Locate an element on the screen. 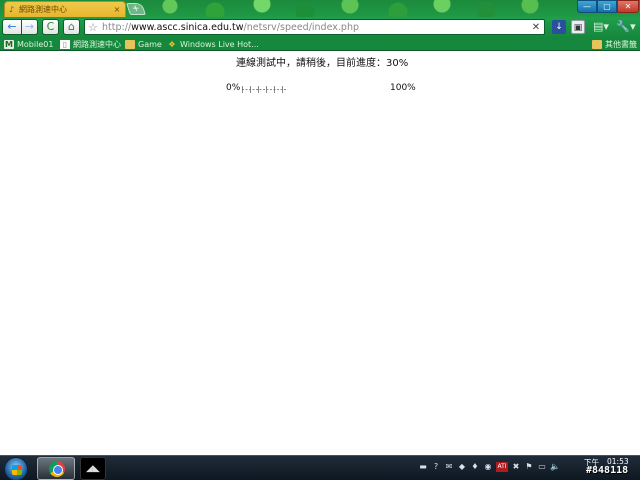 This screenshot has height=480, width=640. other-bookmarks-folder: 其他書籤 is located at coordinates (614, 44).